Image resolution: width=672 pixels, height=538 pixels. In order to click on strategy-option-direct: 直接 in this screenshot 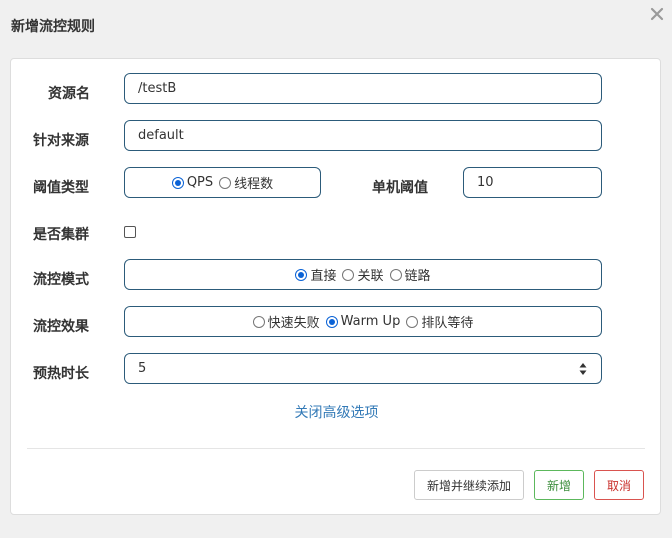, I will do `click(315, 274)`.